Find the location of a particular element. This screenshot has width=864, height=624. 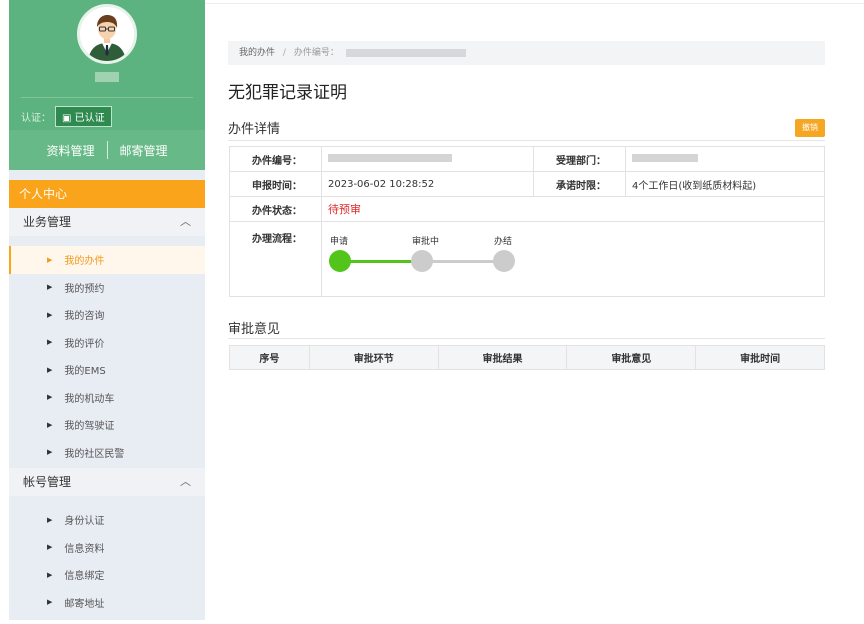

sidebar-item-label: 我的驾驶证 is located at coordinates (89, 427).